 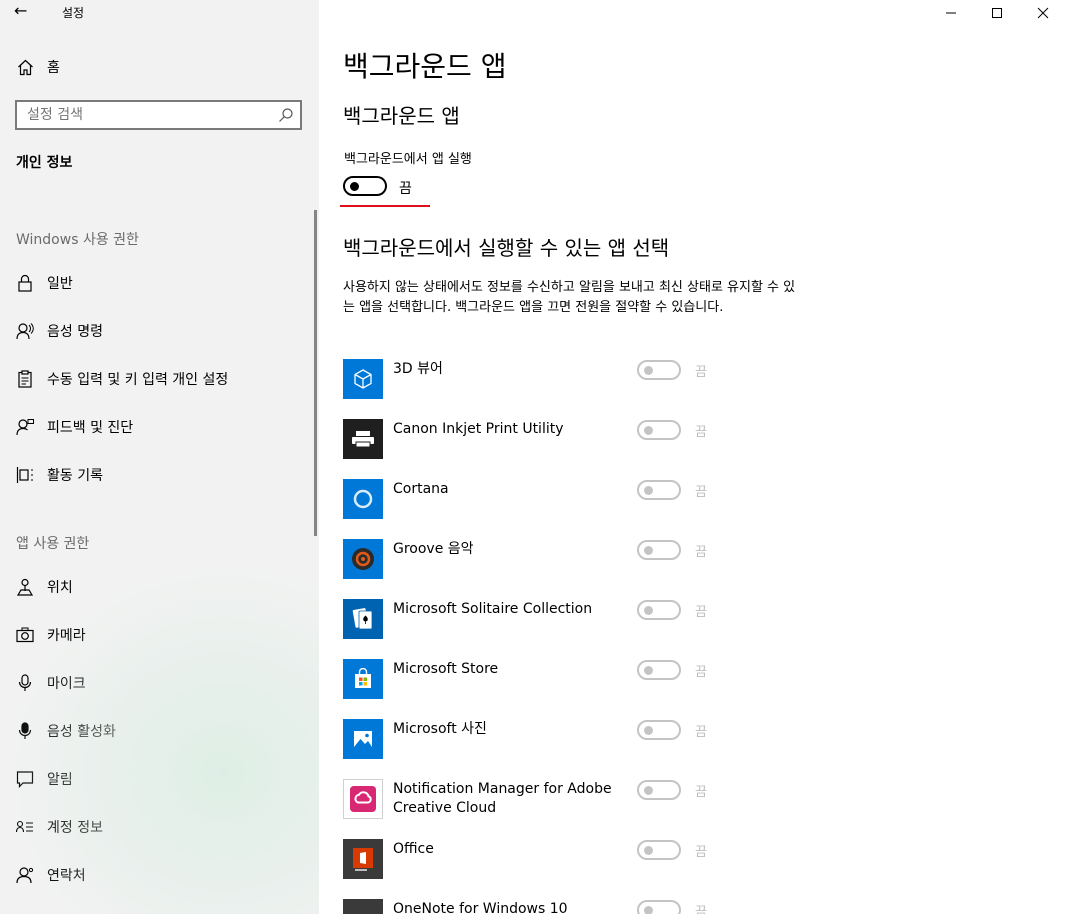 I want to click on sidebar-item-label: 피드백 및 진단, so click(x=90, y=428).